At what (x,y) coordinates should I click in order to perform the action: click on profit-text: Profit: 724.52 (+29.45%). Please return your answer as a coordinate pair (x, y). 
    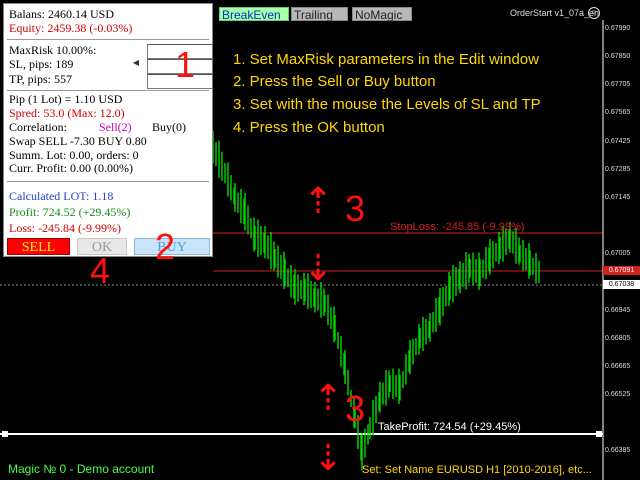
    Looking at the image, I should click on (70, 212).